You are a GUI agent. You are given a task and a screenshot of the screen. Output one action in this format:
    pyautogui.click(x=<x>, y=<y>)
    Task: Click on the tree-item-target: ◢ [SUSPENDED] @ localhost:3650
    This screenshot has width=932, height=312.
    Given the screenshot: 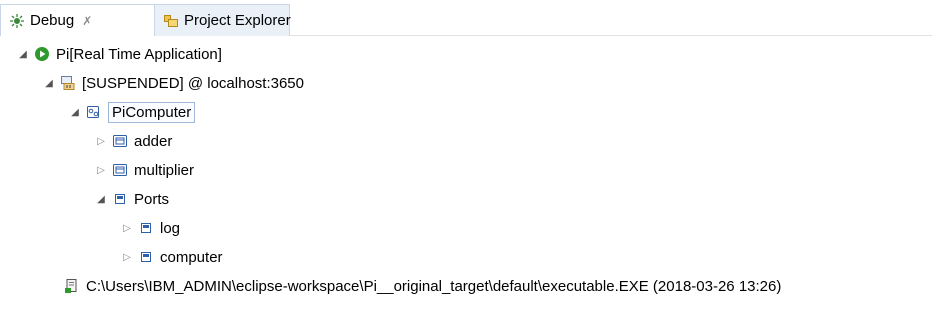 What is the action you would take?
    pyautogui.click(x=174, y=83)
    